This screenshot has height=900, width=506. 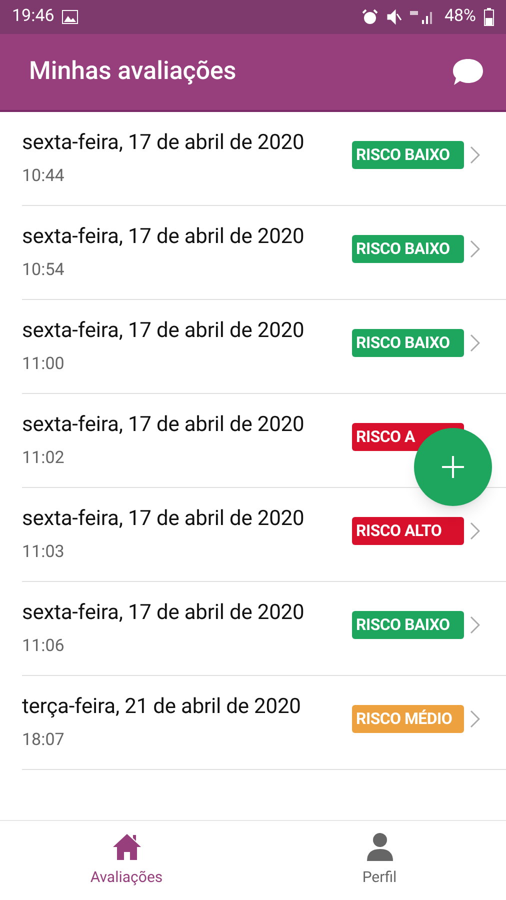 I want to click on image-icon, so click(x=70, y=17).